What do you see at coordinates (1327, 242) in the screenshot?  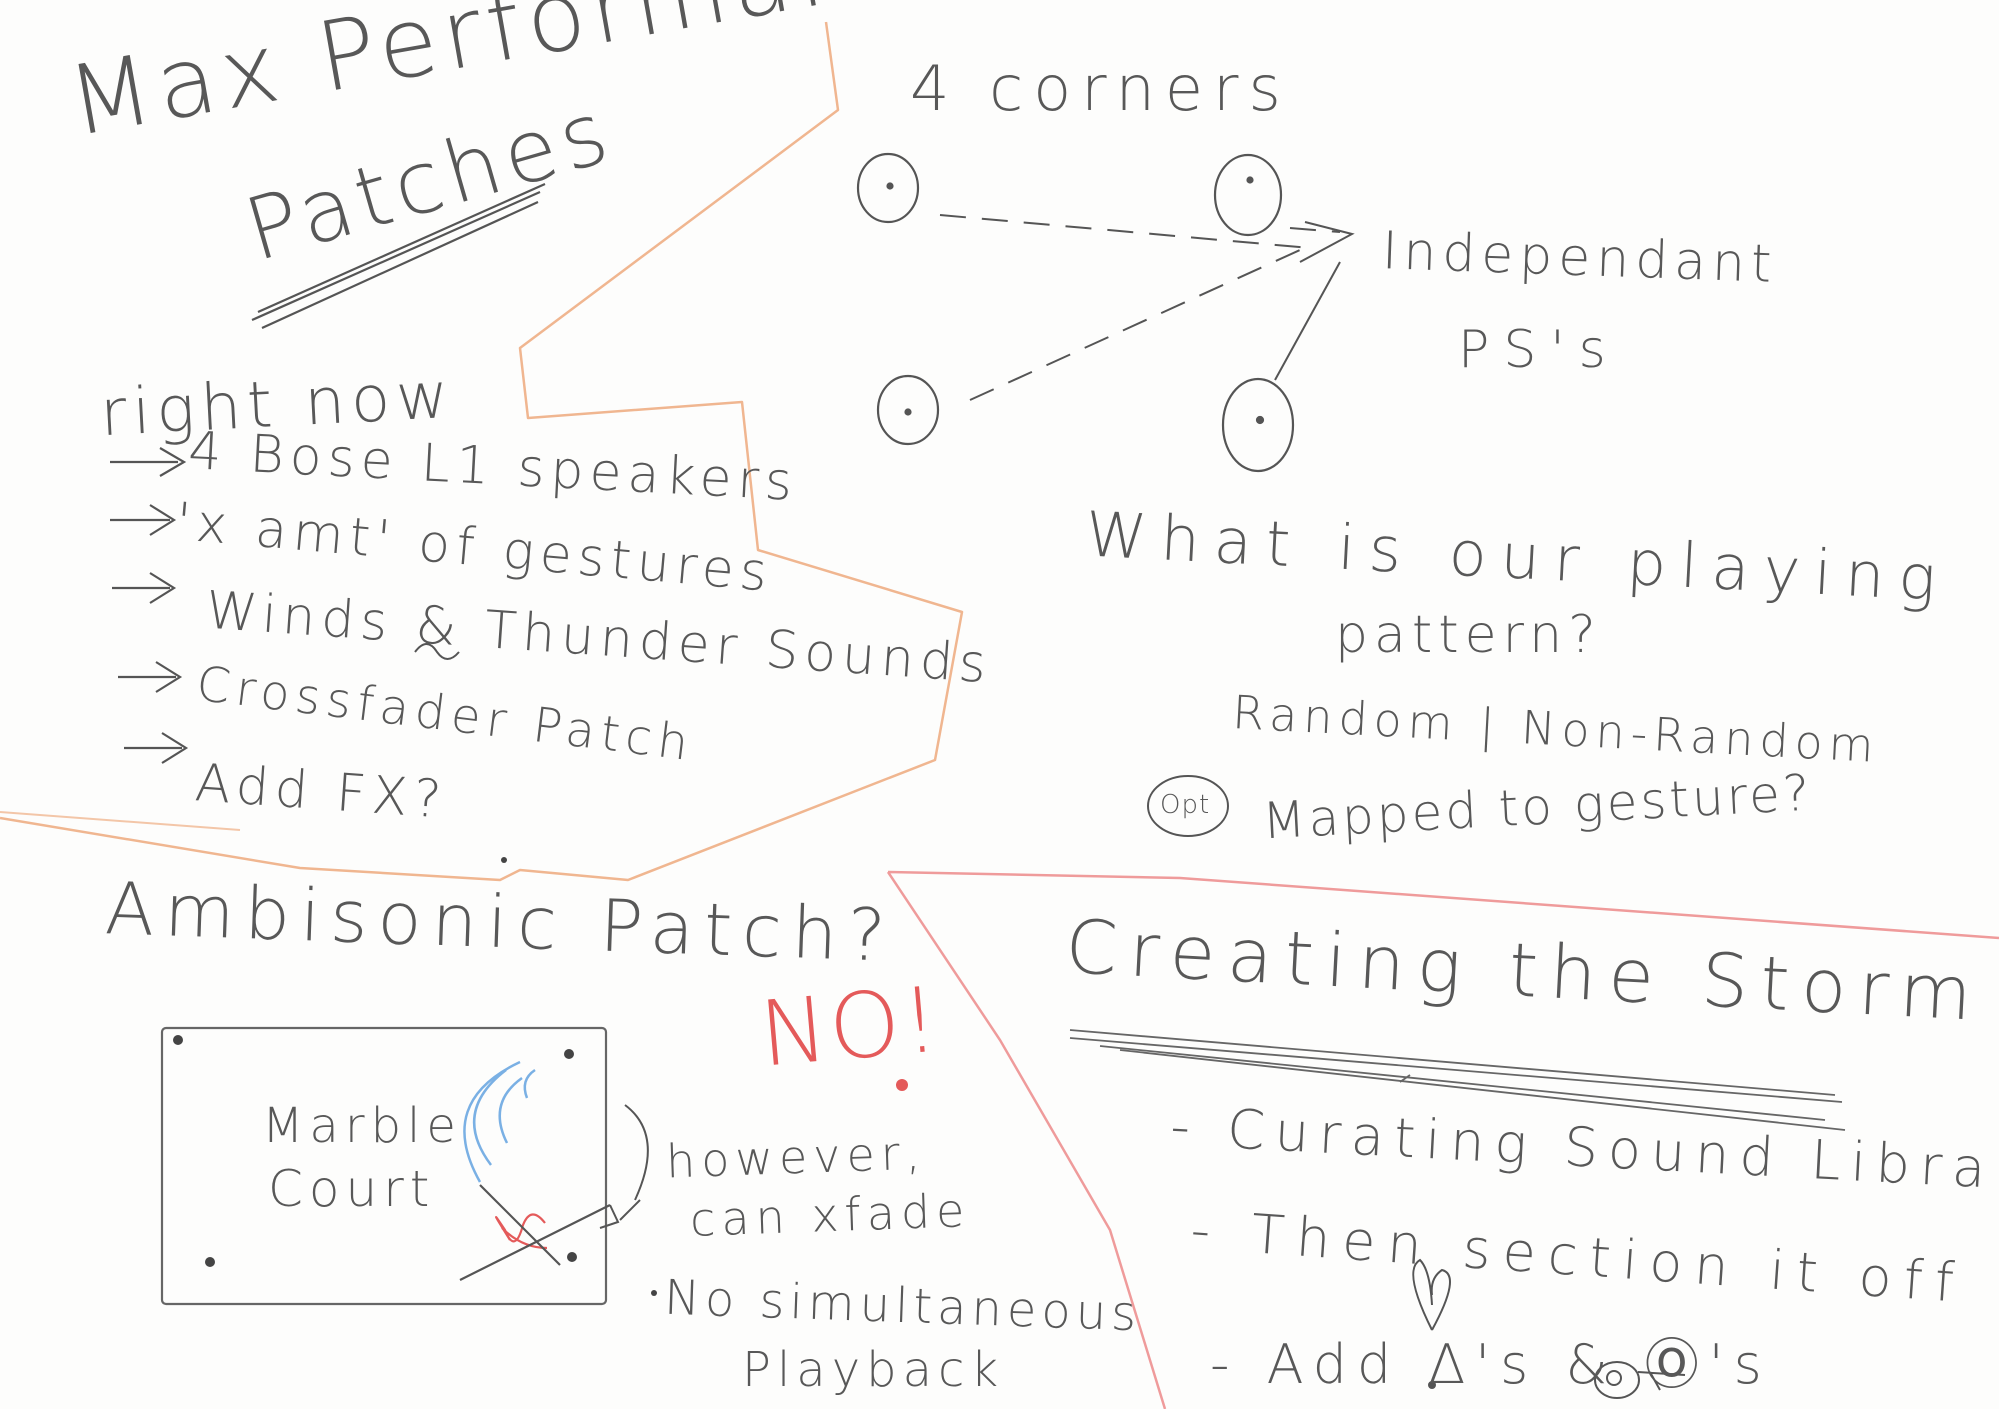 I see `arrowhead-icon` at bounding box center [1327, 242].